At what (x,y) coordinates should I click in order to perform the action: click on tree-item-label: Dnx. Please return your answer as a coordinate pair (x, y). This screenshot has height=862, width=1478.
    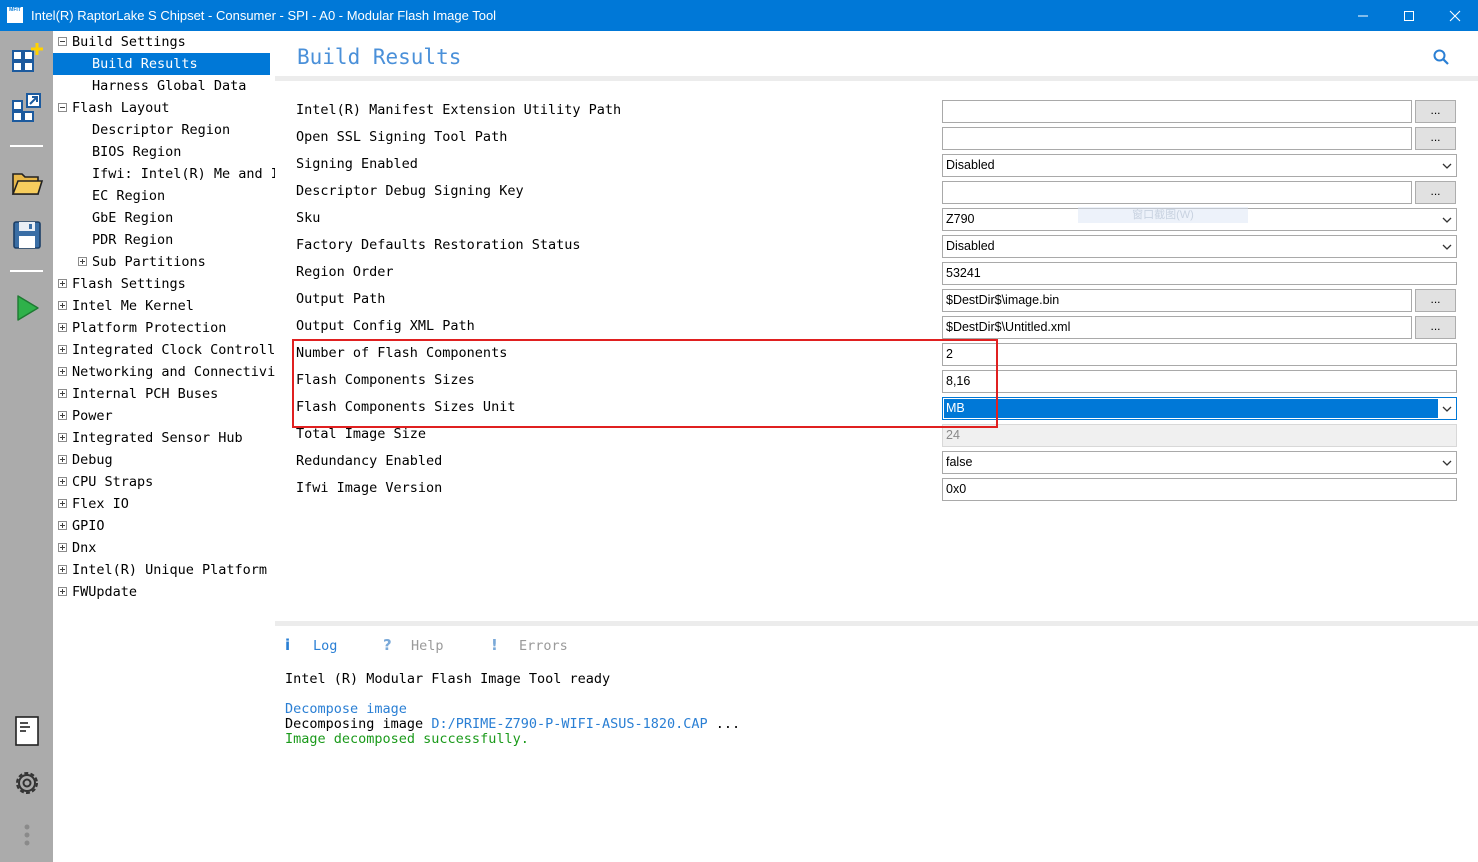
    Looking at the image, I should click on (84, 548).